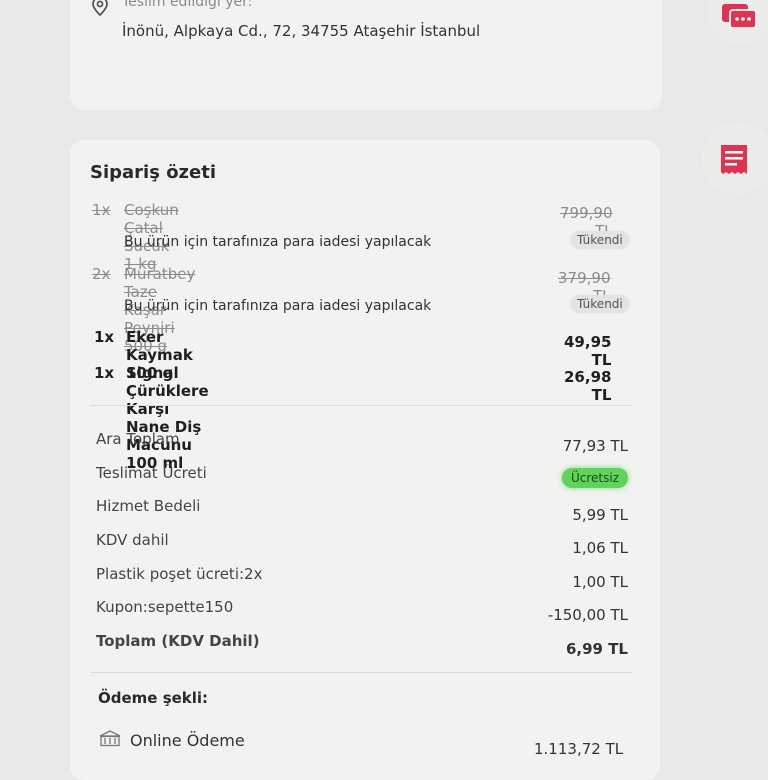 This screenshot has width=768, height=780. I want to click on payment-amount: 1.113,72 TL, so click(579, 749).